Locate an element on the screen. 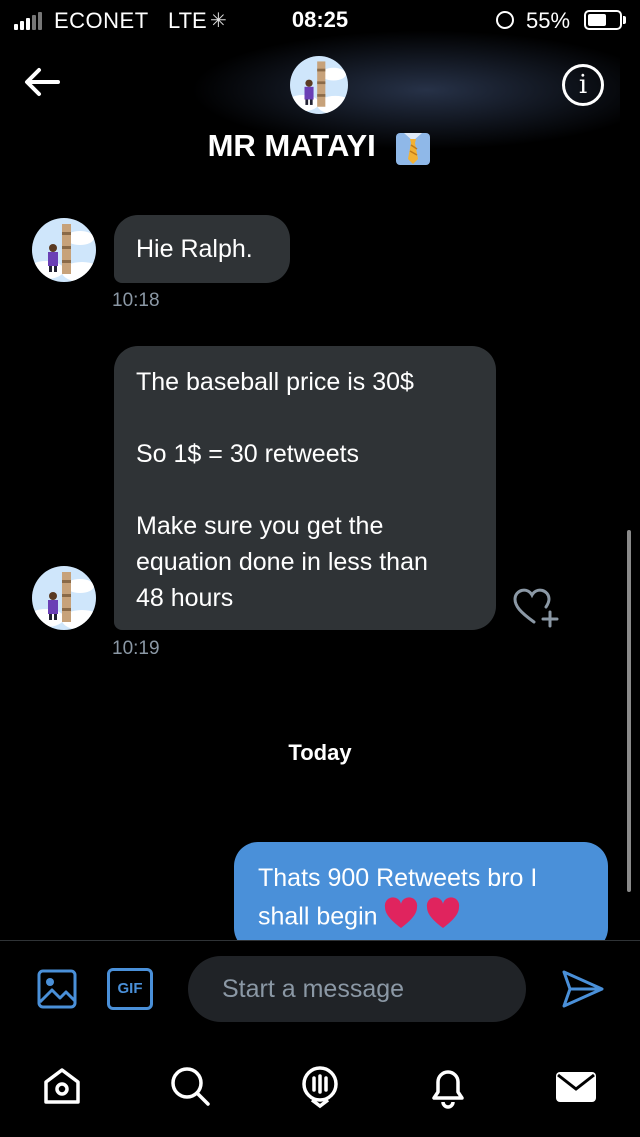  battery-icon is located at coordinates (603, 20).